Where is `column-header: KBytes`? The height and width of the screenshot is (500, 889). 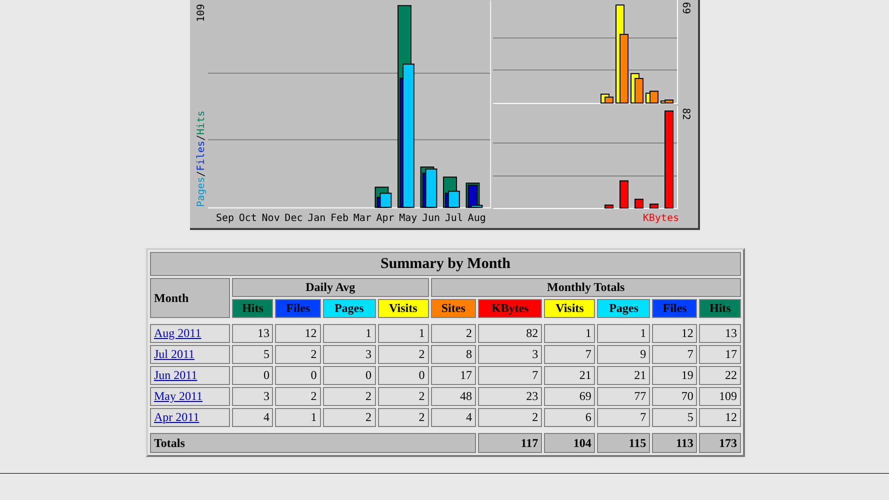 column-header: KBytes is located at coordinates (510, 308).